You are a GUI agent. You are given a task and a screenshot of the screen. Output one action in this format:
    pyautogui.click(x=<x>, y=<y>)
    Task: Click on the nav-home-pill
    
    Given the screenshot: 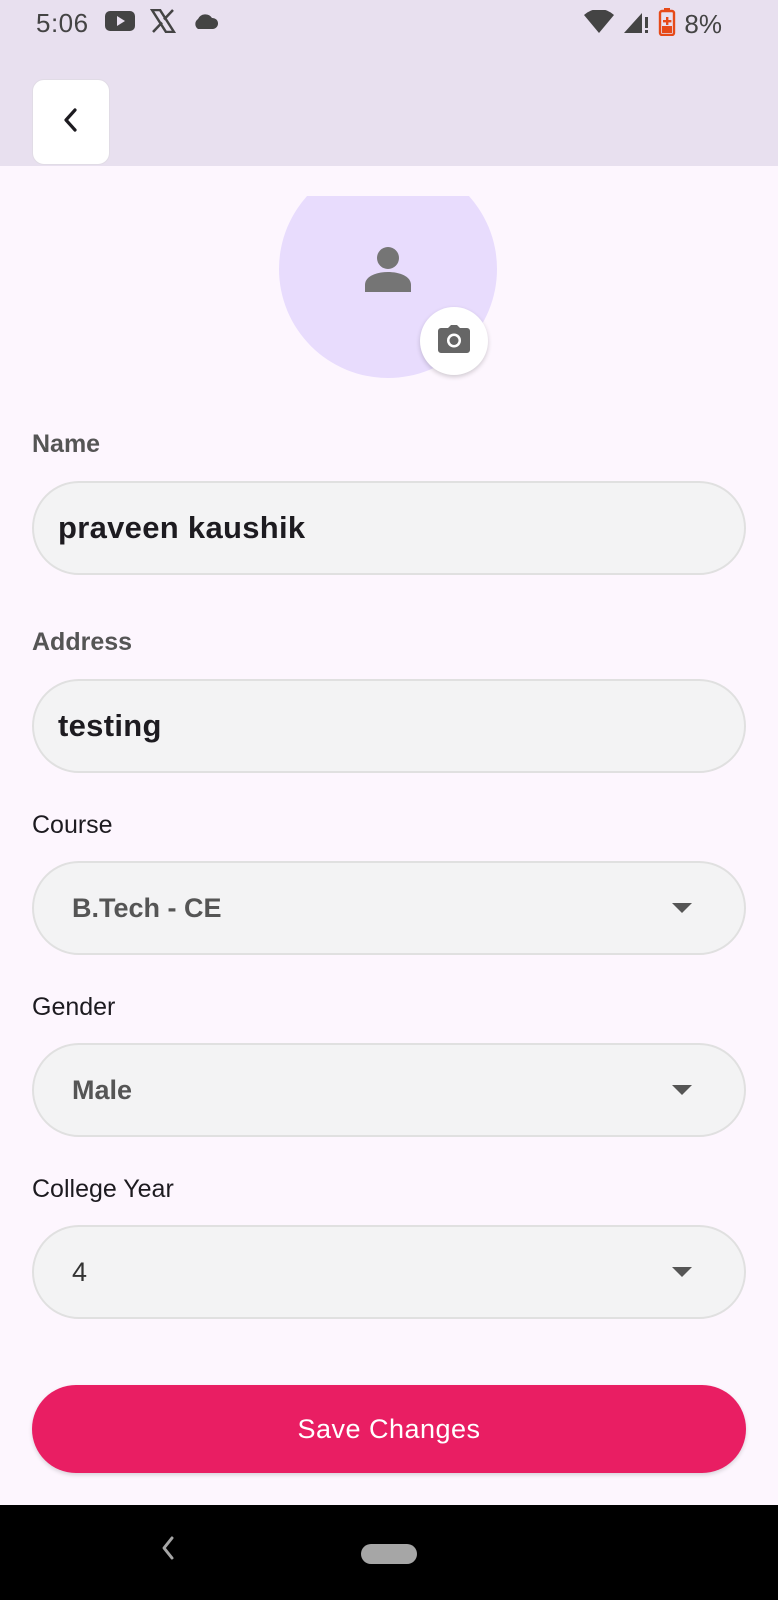 What is the action you would take?
    pyautogui.click(x=389, y=1554)
    